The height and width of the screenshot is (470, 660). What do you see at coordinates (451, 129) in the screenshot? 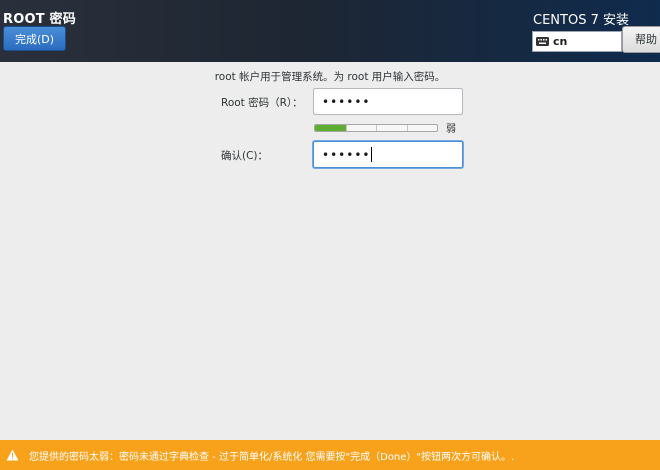
I see `strength-label: 弱` at bounding box center [451, 129].